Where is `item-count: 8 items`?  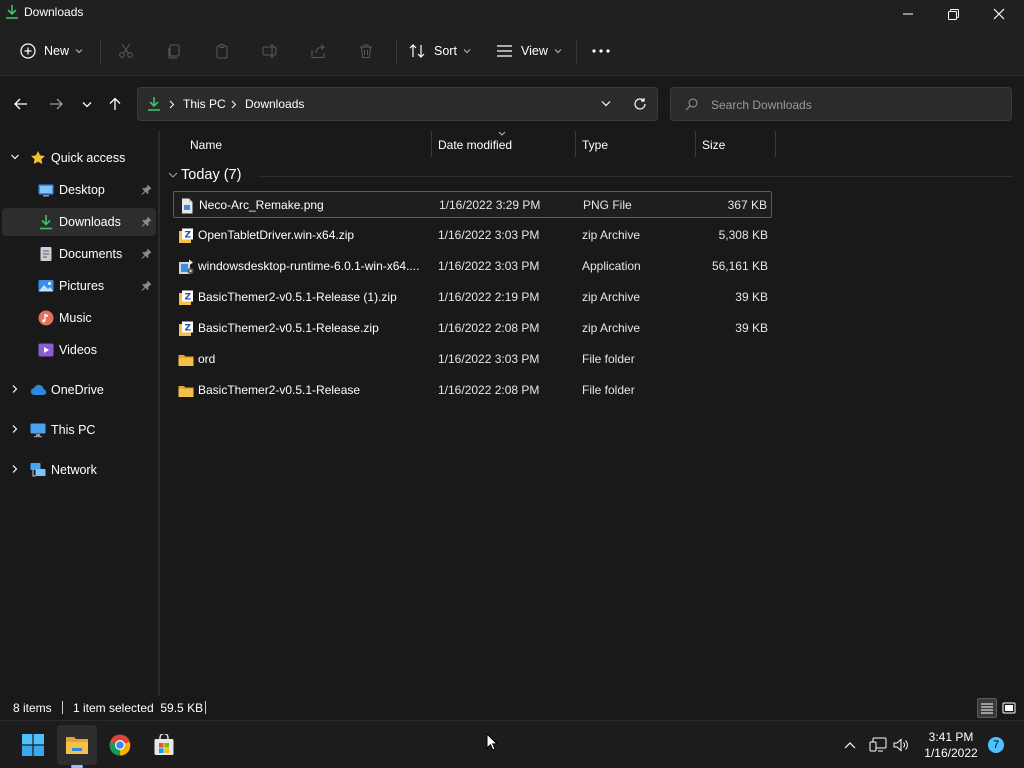
item-count: 8 items is located at coordinates (32, 708).